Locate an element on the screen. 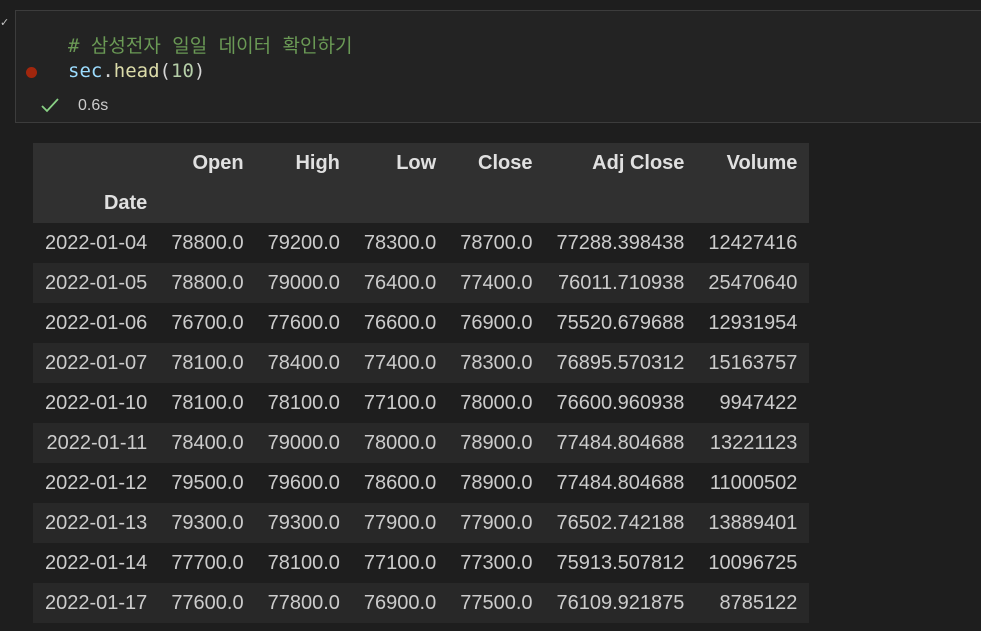 This screenshot has height=631, width=981. cell-low: 77400.0 is located at coordinates (400, 362).